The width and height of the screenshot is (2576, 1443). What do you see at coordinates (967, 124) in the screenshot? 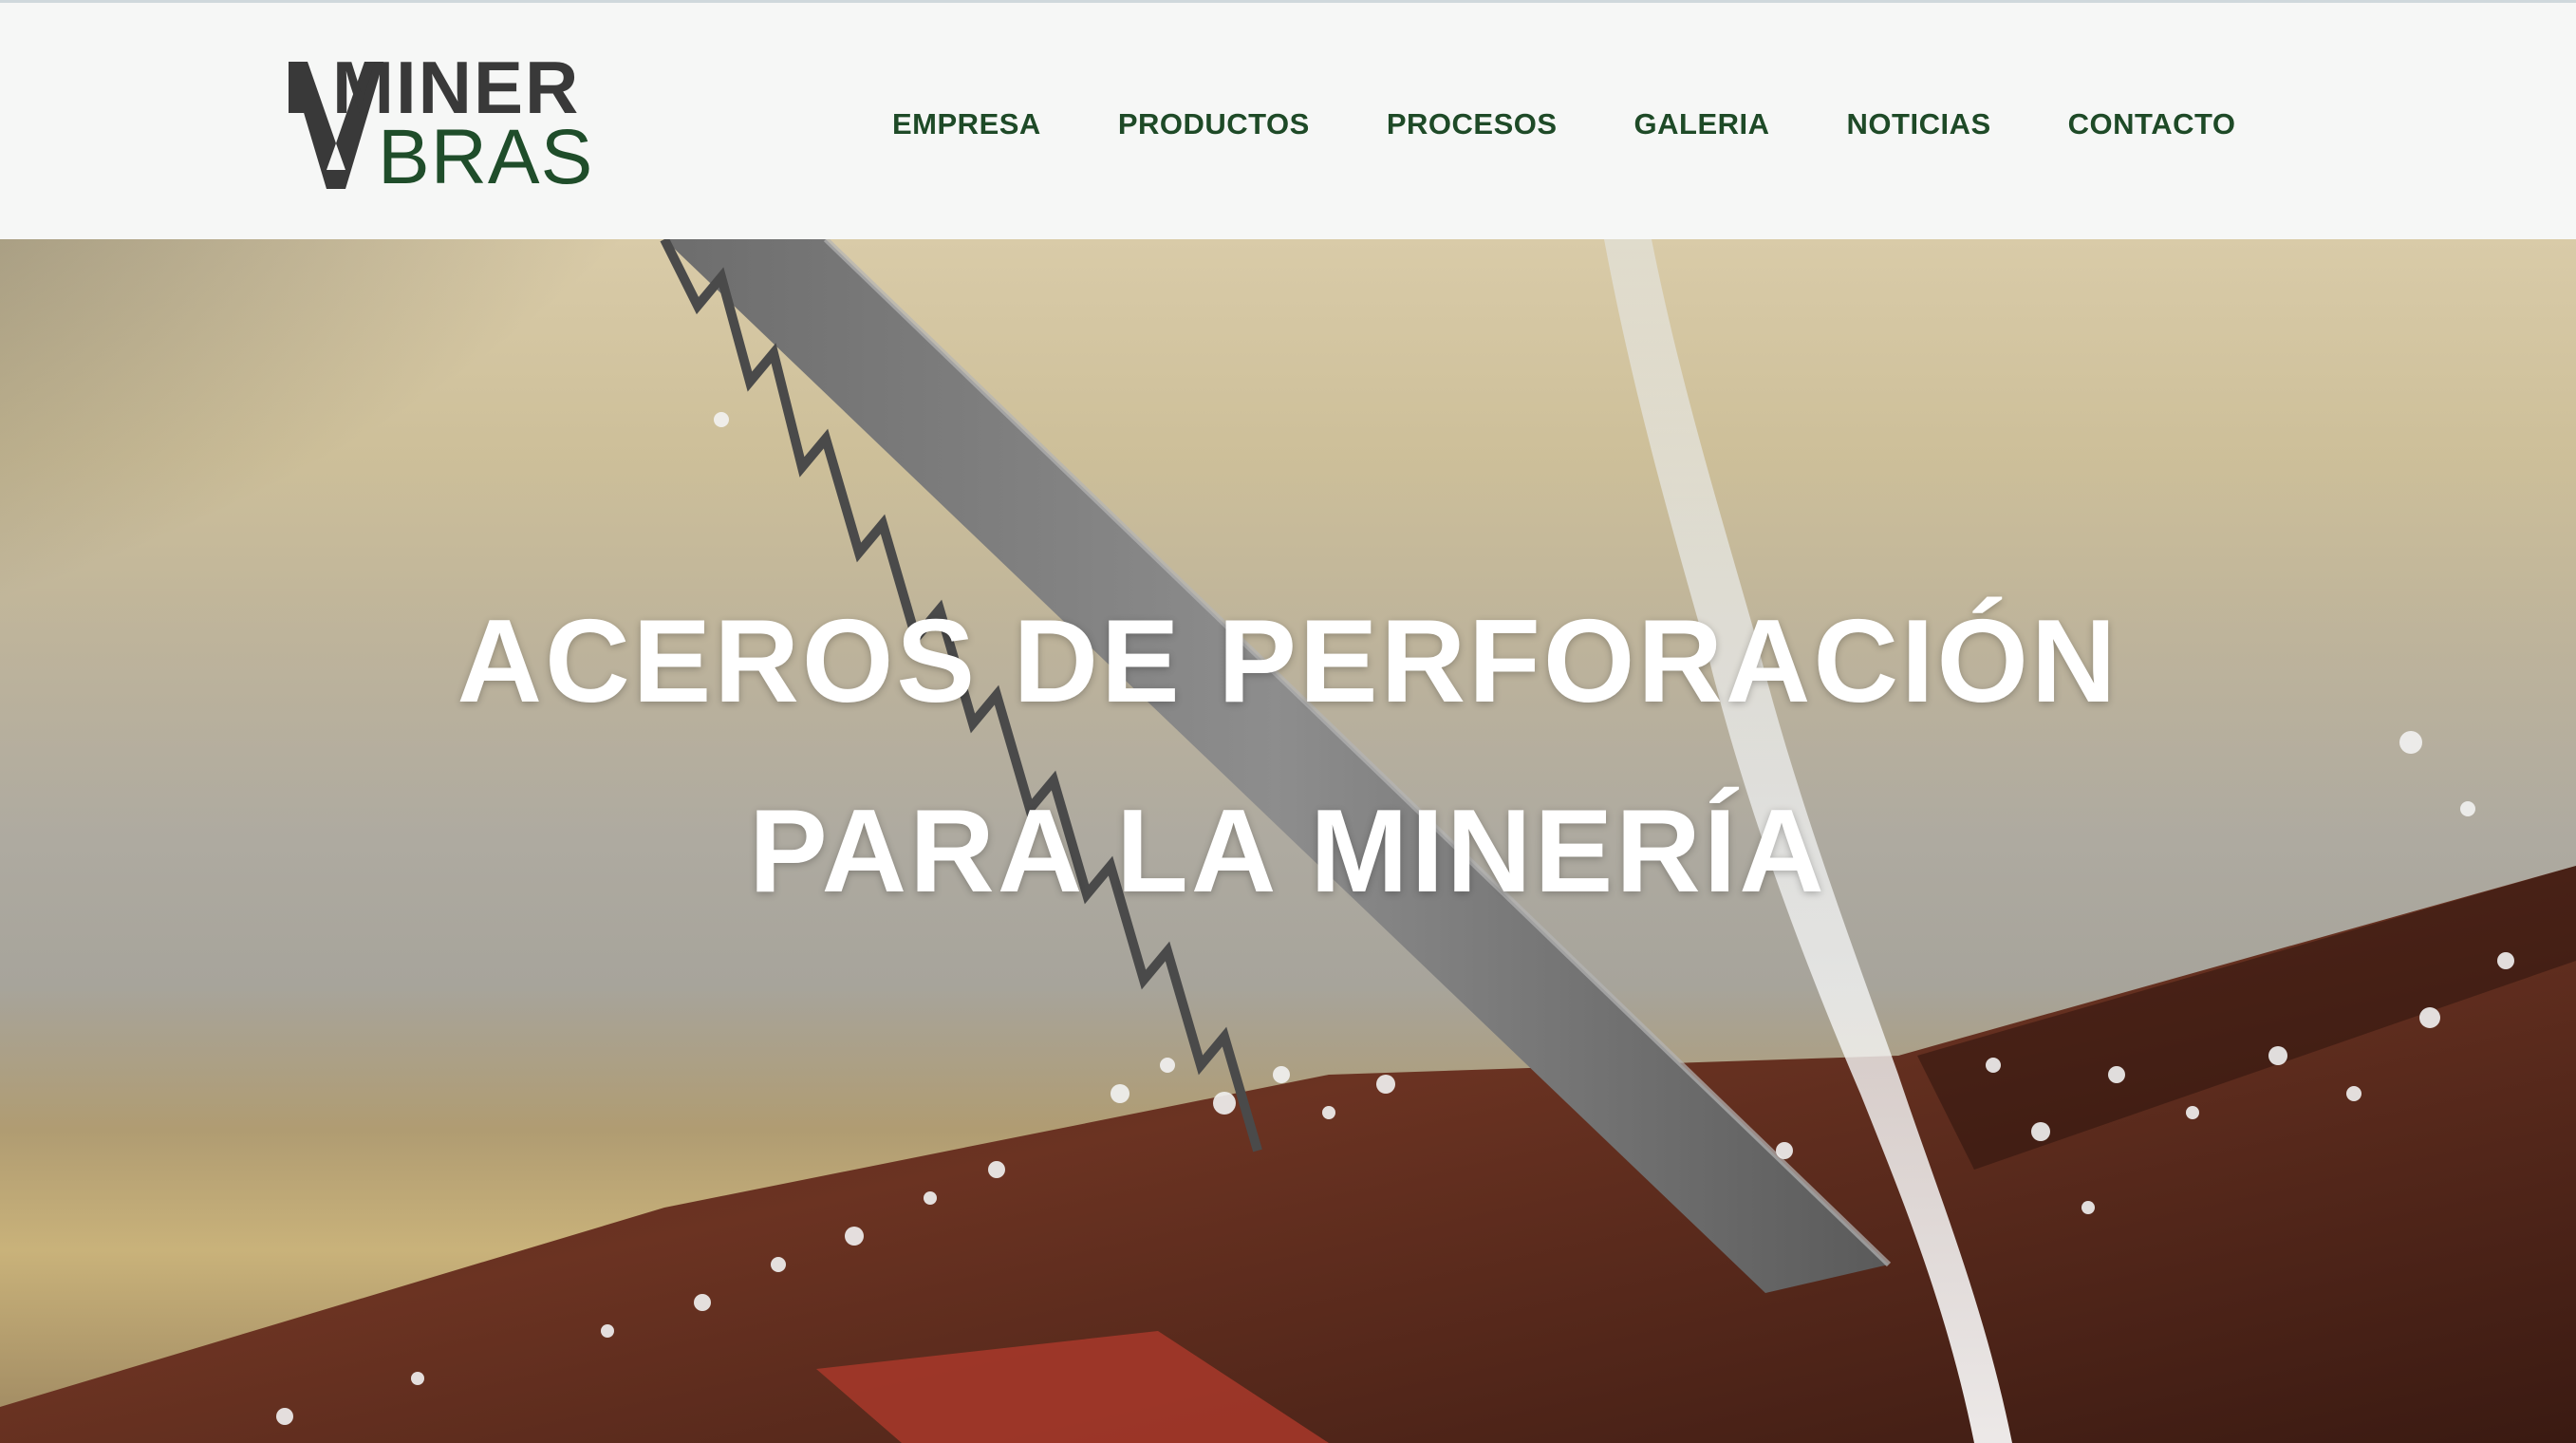
I see `nav-item-empresa: EMPRESA` at bounding box center [967, 124].